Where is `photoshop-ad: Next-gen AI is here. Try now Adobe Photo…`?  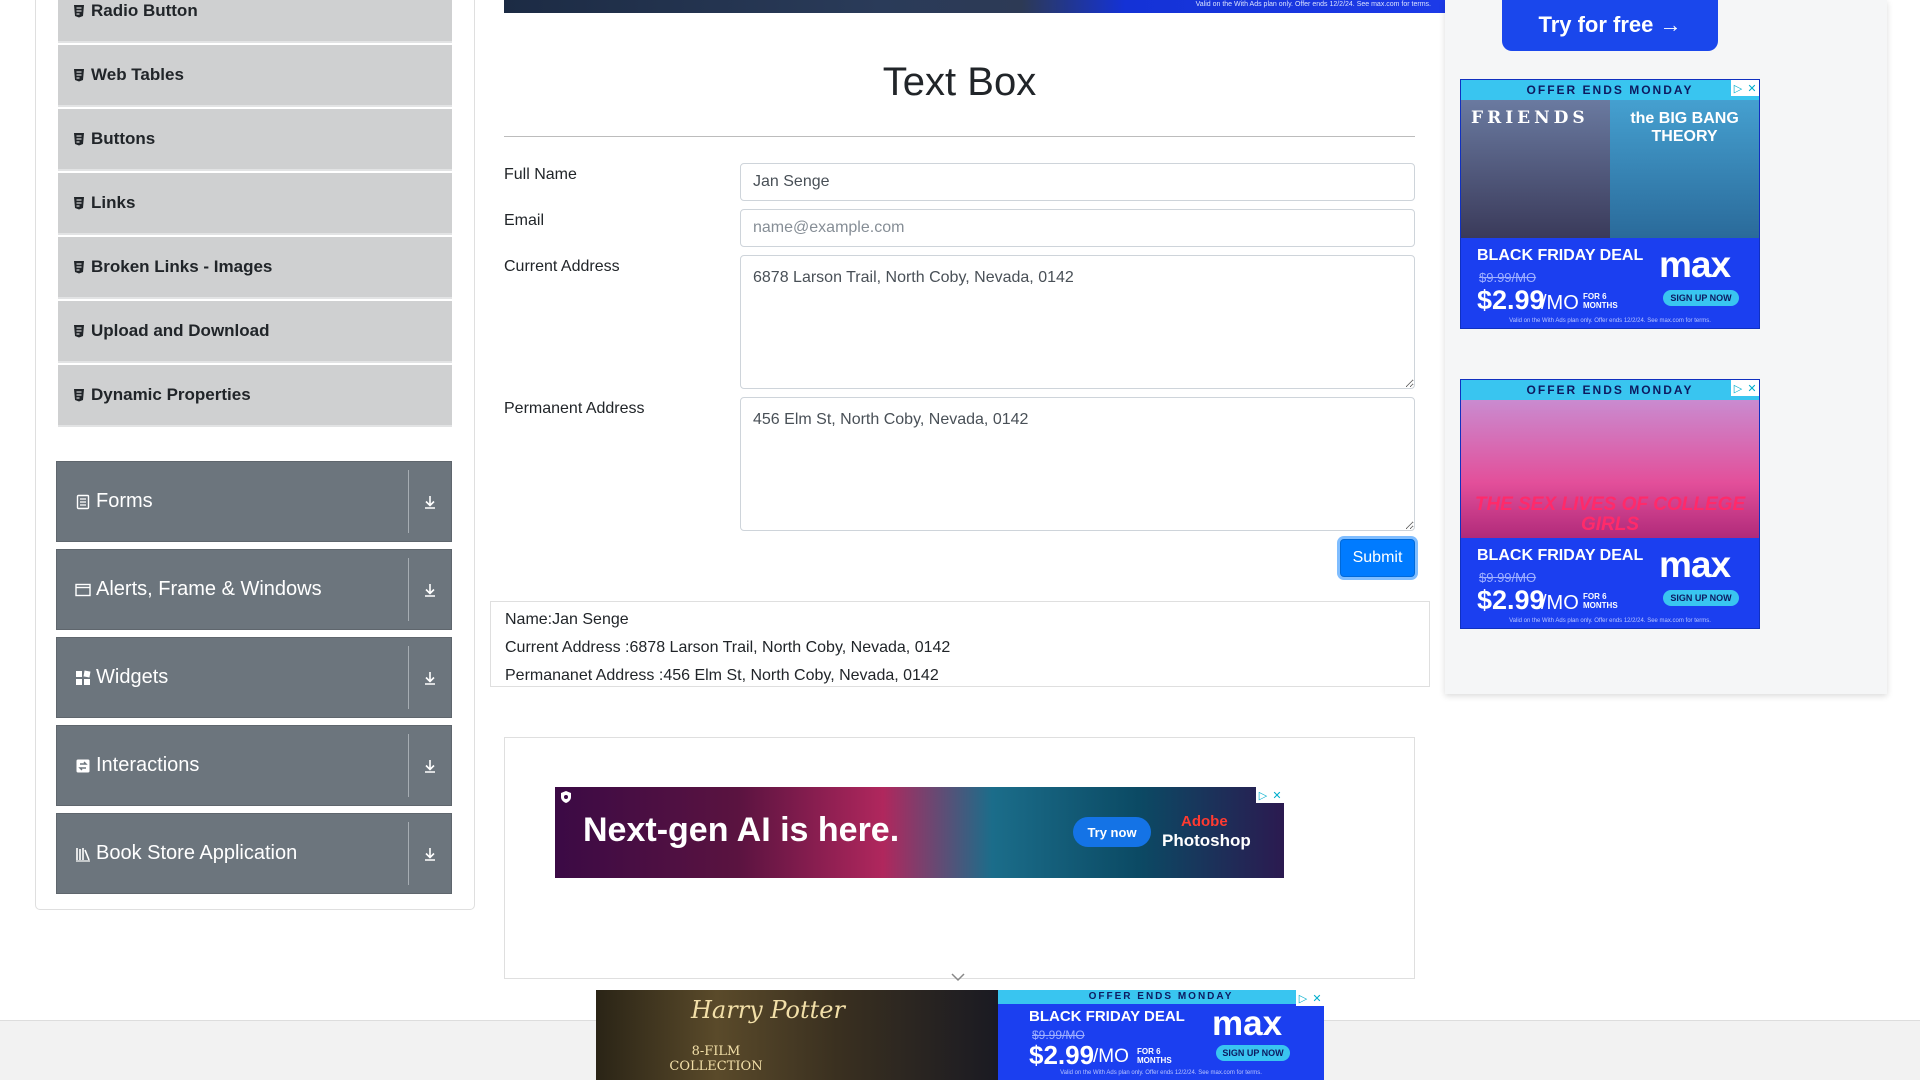
photoshop-ad: Next-gen AI is here. Try now Adobe Photo… is located at coordinates (919, 832).